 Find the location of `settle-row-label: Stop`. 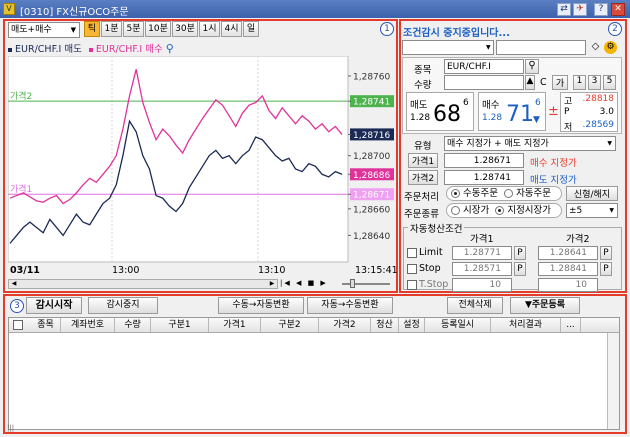

settle-row-label: Stop is located at coordinates (430, 268).